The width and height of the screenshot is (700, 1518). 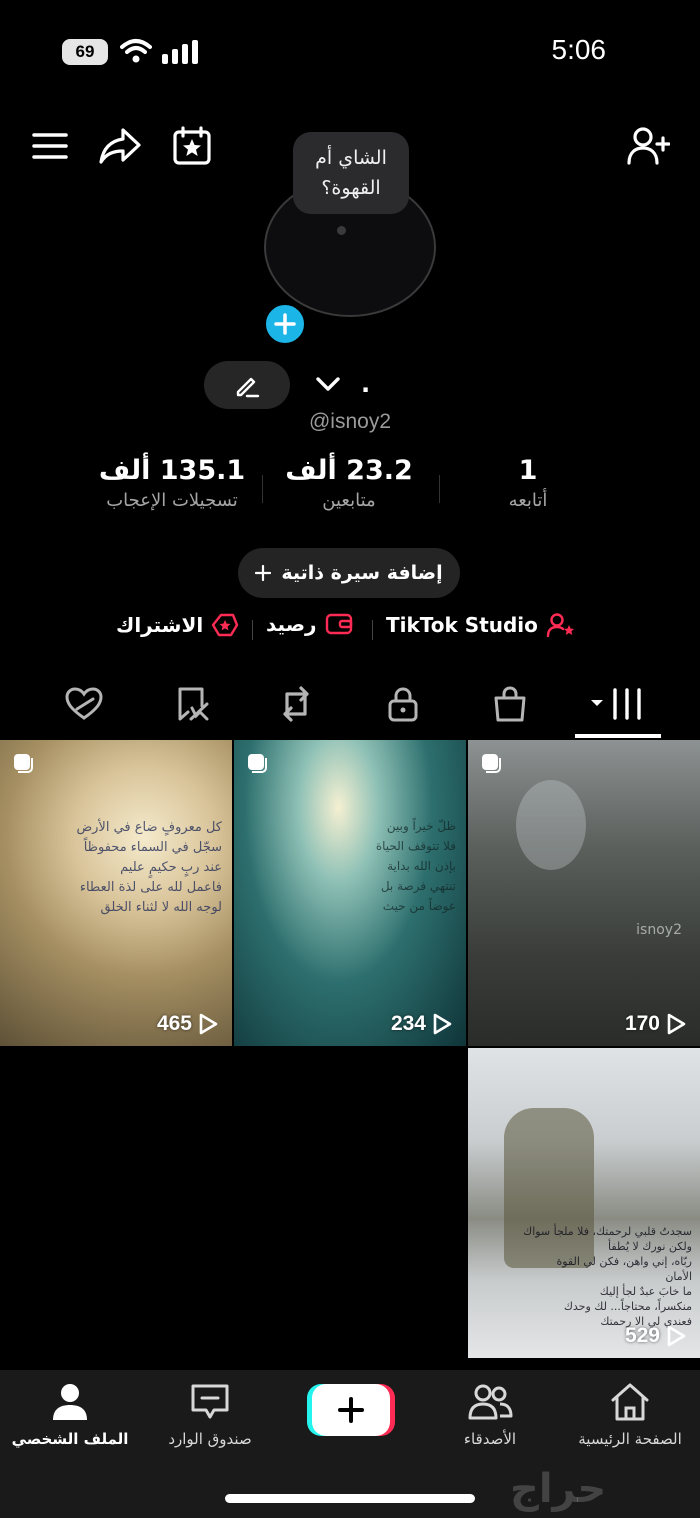 I want to click on wifi-icon, so click(x=136, y=51).